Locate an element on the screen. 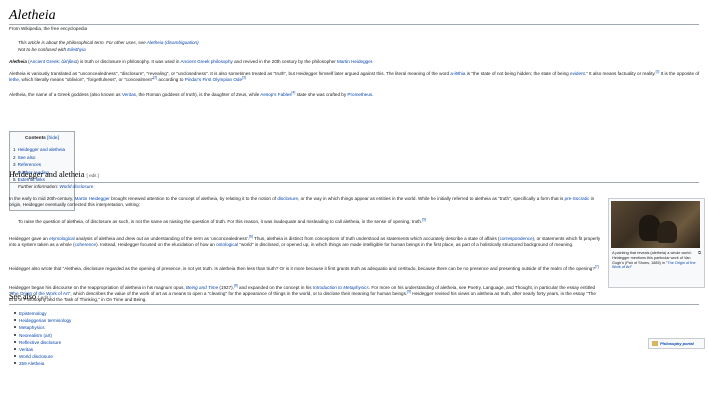  citation-5: [5] is located at coordinates (424, 219).